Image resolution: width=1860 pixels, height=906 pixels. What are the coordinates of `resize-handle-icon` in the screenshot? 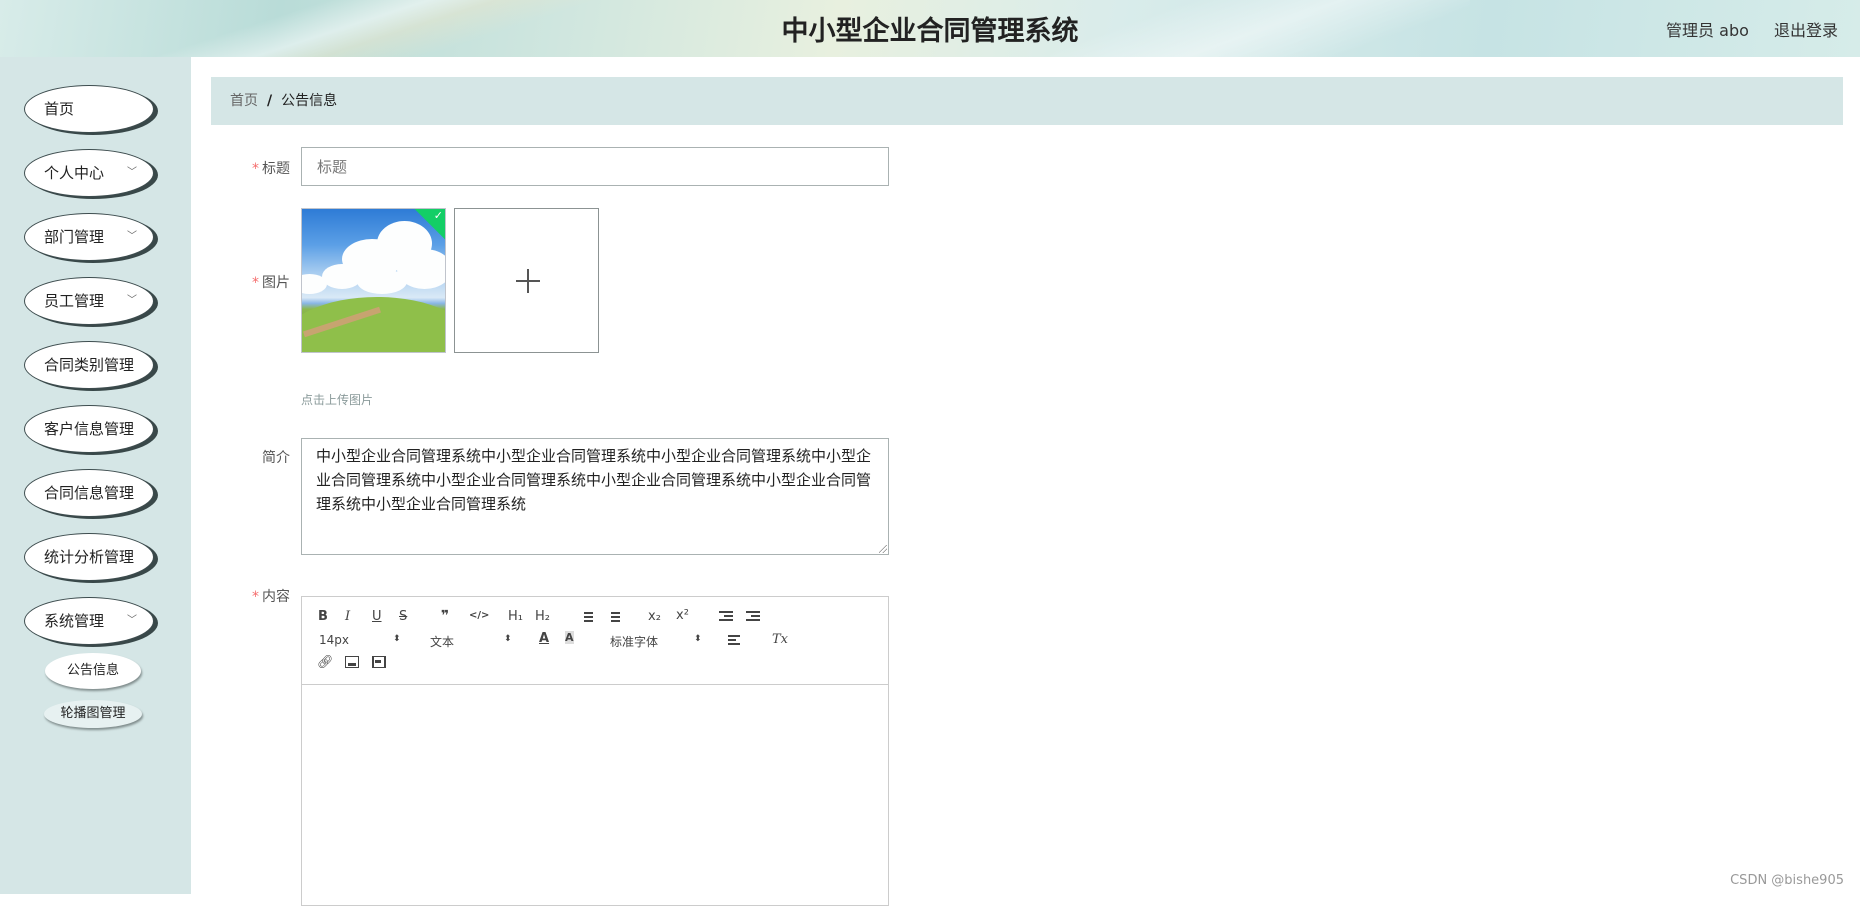 It's located at (883, 549).